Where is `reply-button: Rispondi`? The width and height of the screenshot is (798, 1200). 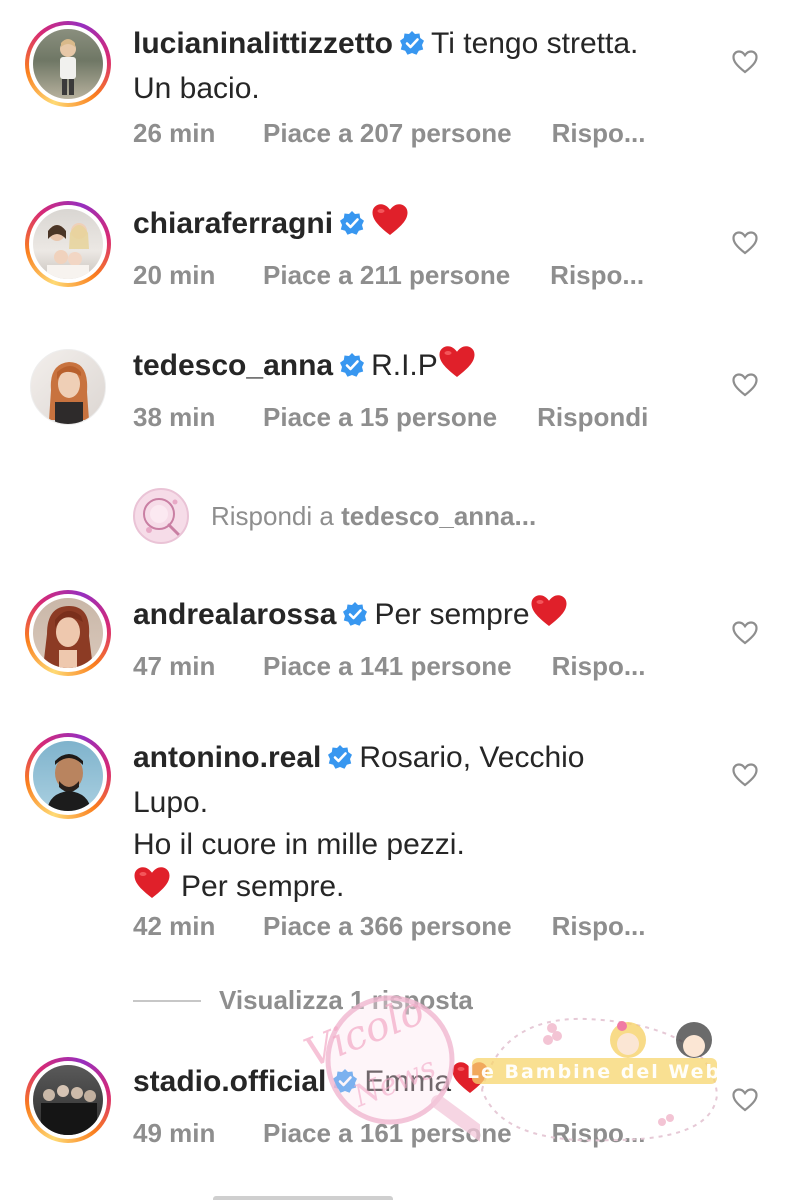 reply-button: Rispondi is located at coordinates (592, 417).